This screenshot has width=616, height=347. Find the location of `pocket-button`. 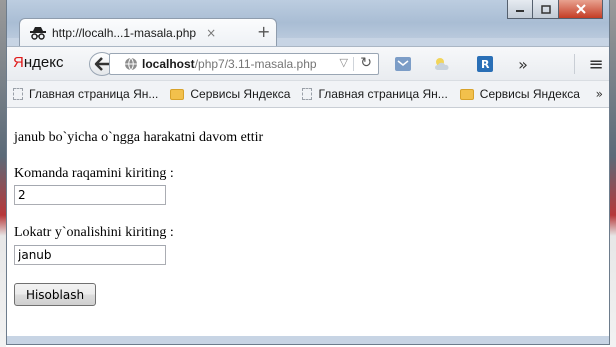

pocket-button is located at coordinates (403, 64).